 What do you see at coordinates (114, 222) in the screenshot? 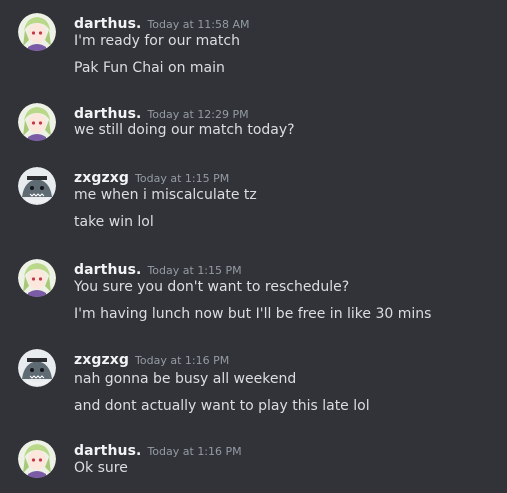
I see `message-text: take win lol` at bounding box center [114, 222].